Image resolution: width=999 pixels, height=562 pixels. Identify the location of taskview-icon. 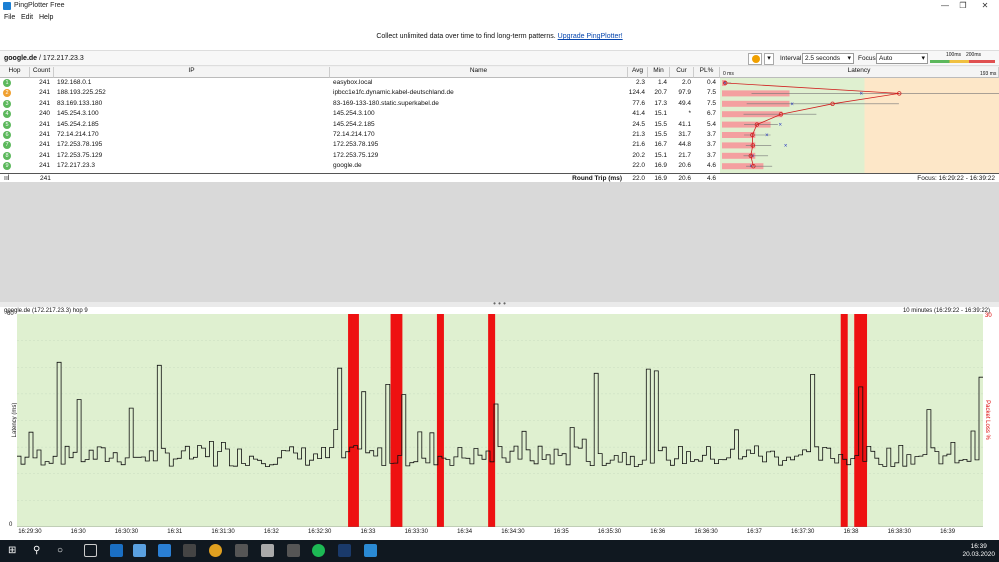
(90, 550).